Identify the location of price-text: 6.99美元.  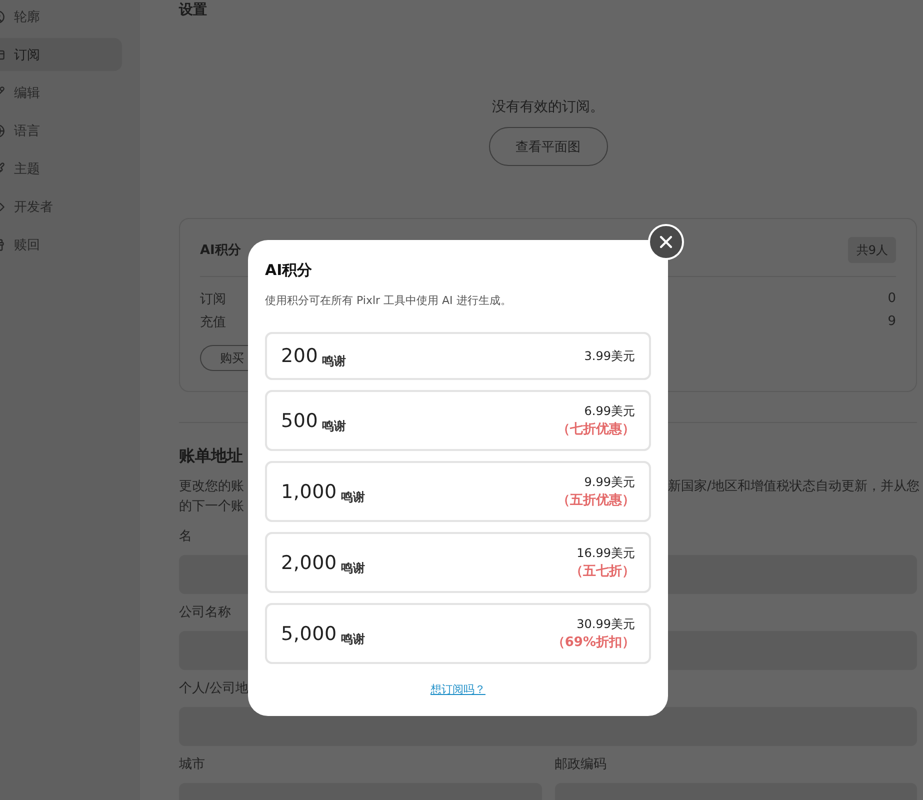
(609, 411).